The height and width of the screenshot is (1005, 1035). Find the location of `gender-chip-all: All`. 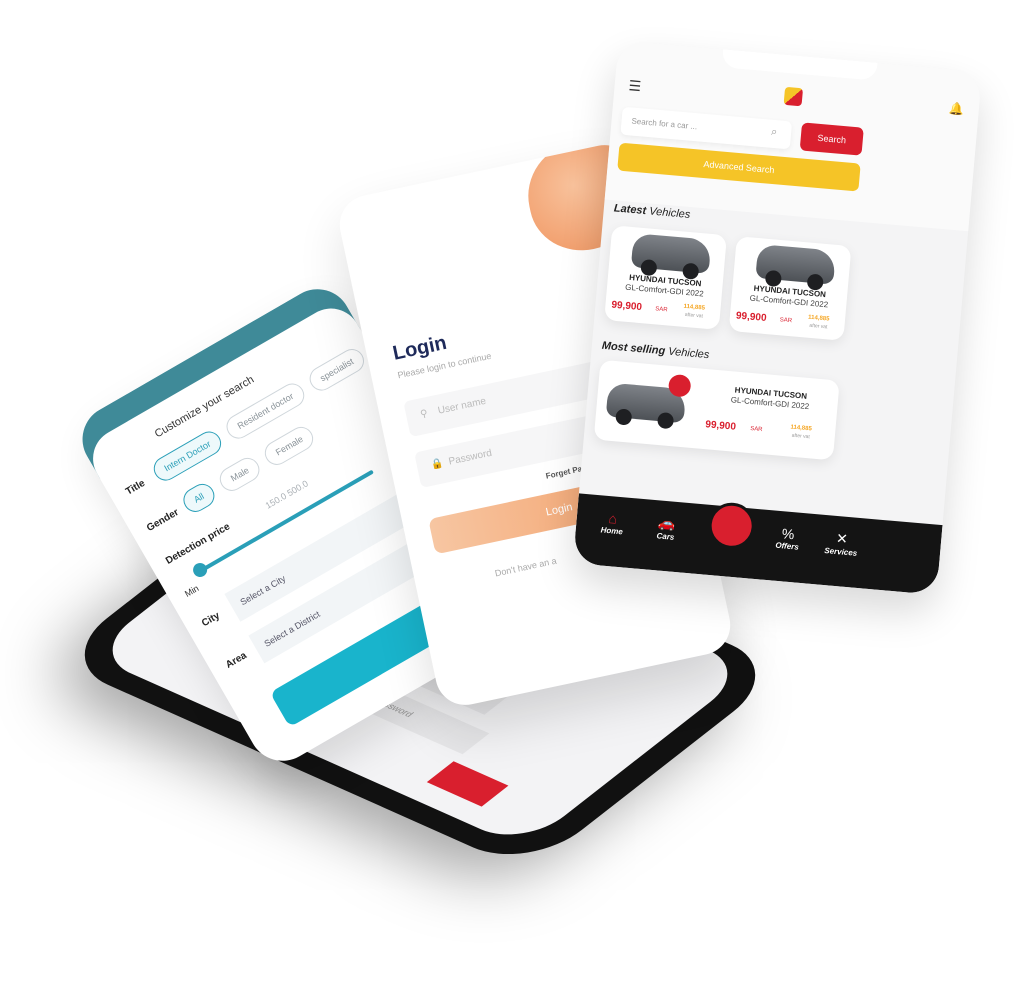

gender-chip-all: All is located at coordinates (199, 498).